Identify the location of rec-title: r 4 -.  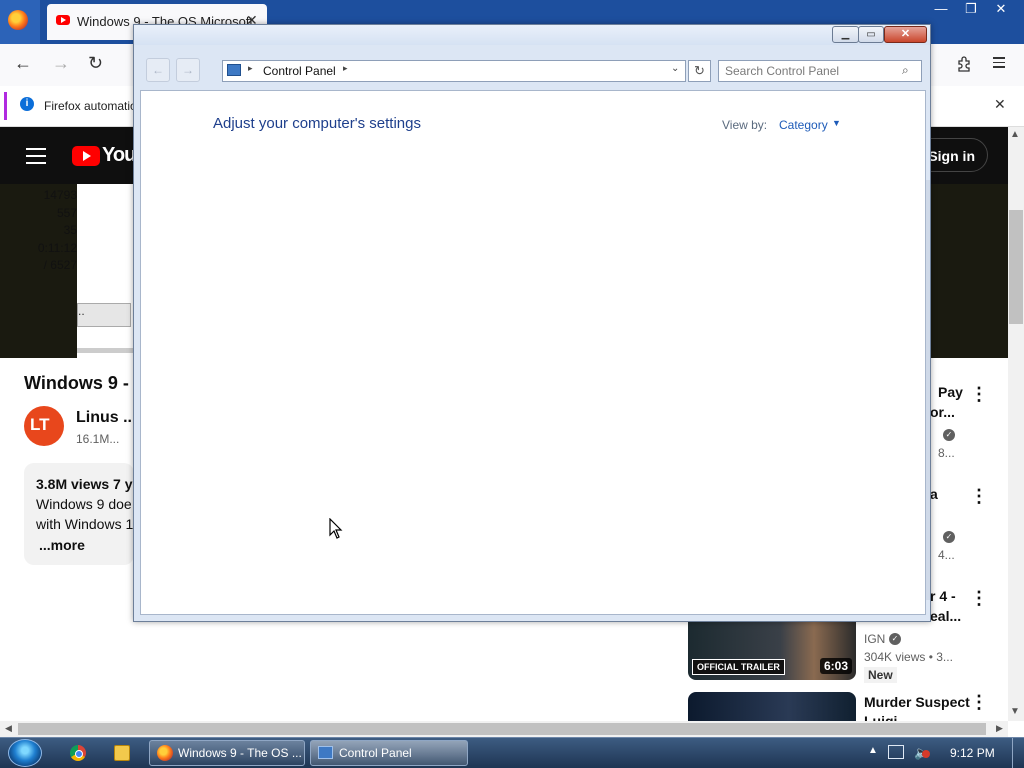
(943, 596).